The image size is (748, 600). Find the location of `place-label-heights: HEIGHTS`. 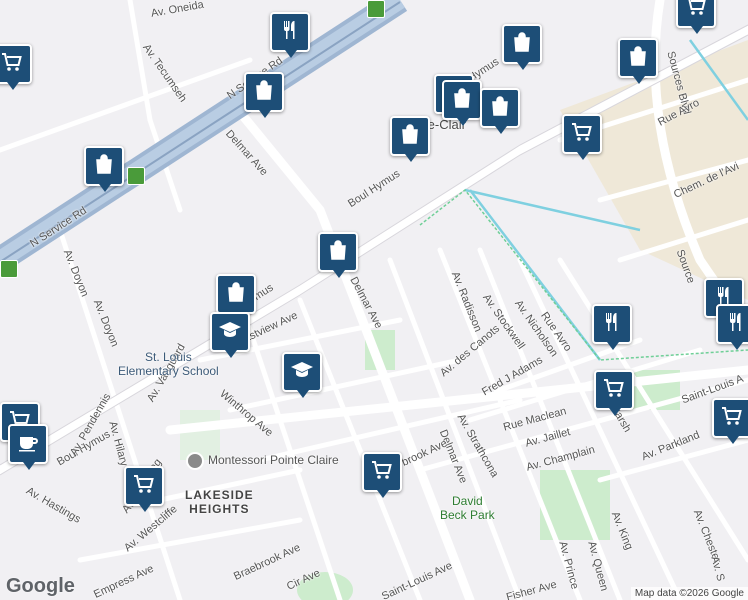

place-label-heights: HEIGHTS is located at coordinates (219, 509).